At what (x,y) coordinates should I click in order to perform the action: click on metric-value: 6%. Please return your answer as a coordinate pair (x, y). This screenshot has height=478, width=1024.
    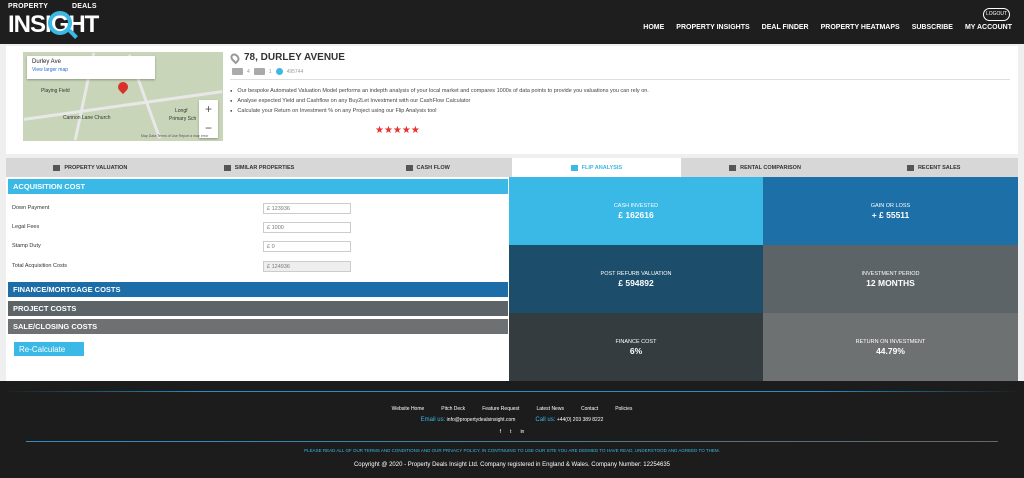
    Looking at the image, I should click on (636, 350).